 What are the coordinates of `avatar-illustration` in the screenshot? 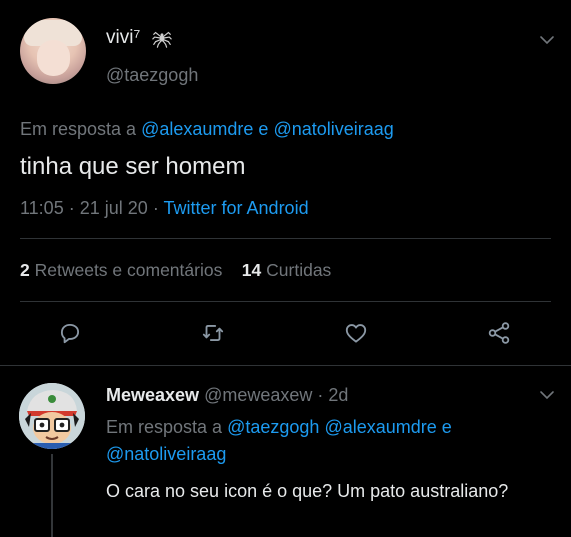 It's located at (52, 416).